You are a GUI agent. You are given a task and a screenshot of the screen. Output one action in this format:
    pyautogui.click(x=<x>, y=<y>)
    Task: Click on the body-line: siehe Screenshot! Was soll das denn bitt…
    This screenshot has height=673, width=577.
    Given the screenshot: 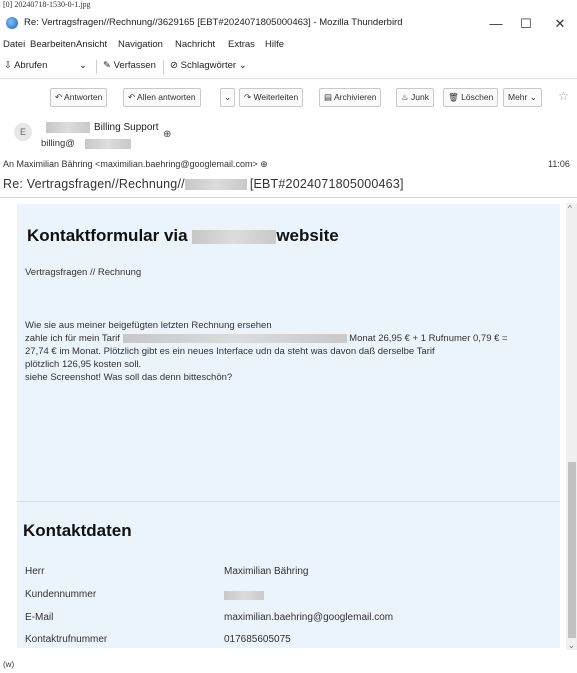 What is the action you would take?
    pyautogui.click(x=129, y=377)
    